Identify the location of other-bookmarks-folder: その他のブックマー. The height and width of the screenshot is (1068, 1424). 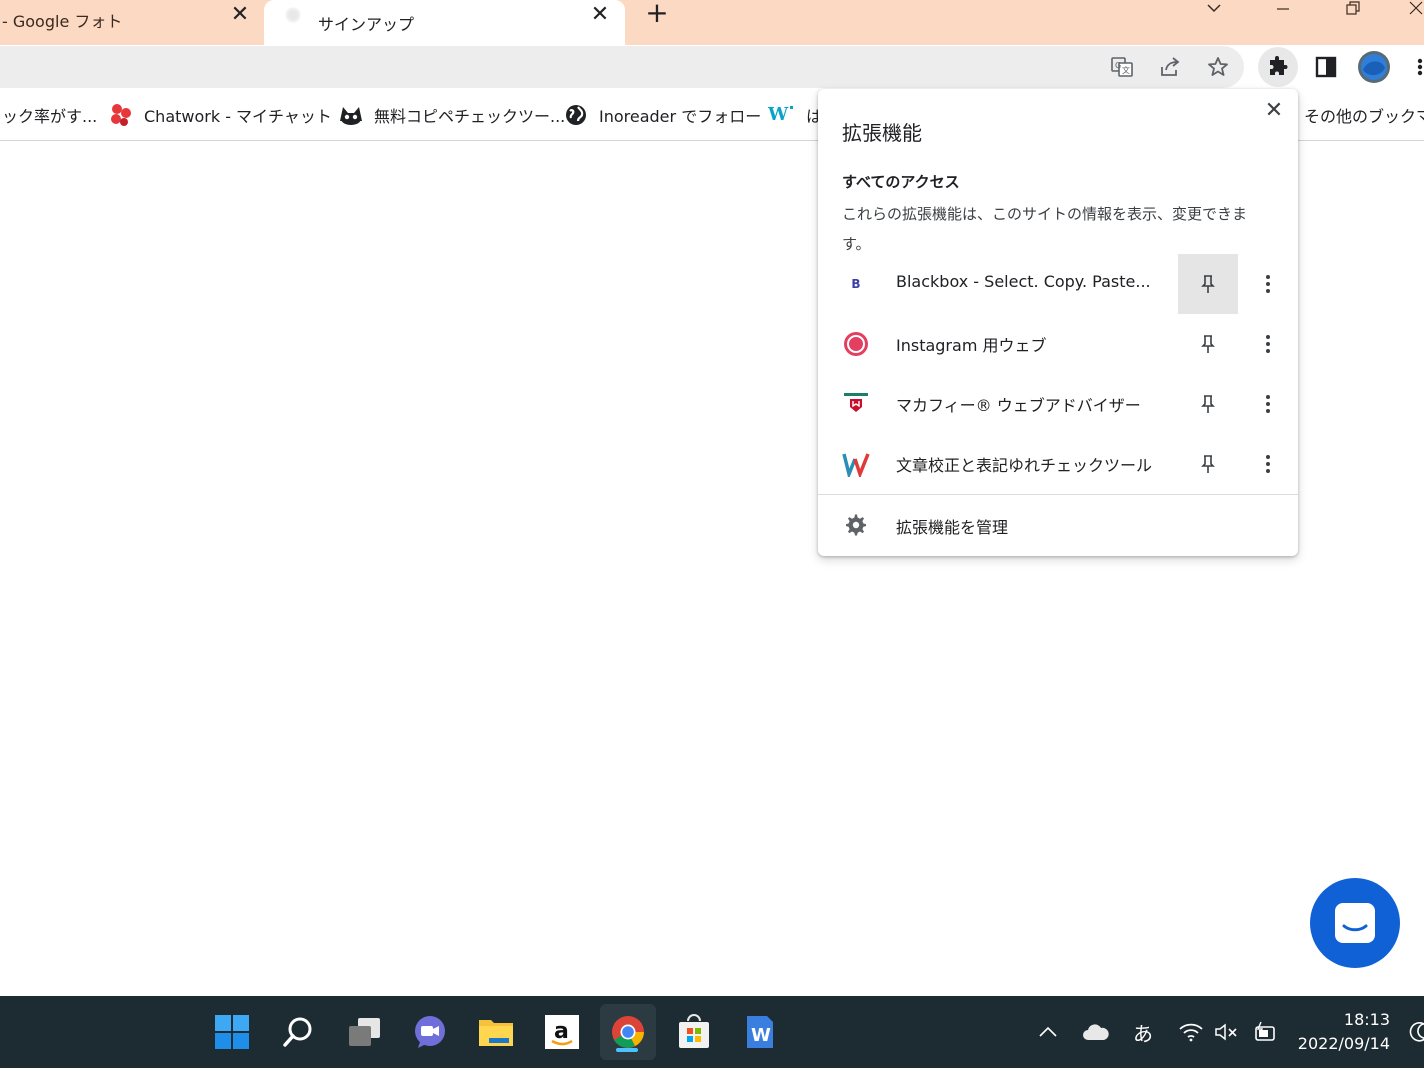
(1364, 115).